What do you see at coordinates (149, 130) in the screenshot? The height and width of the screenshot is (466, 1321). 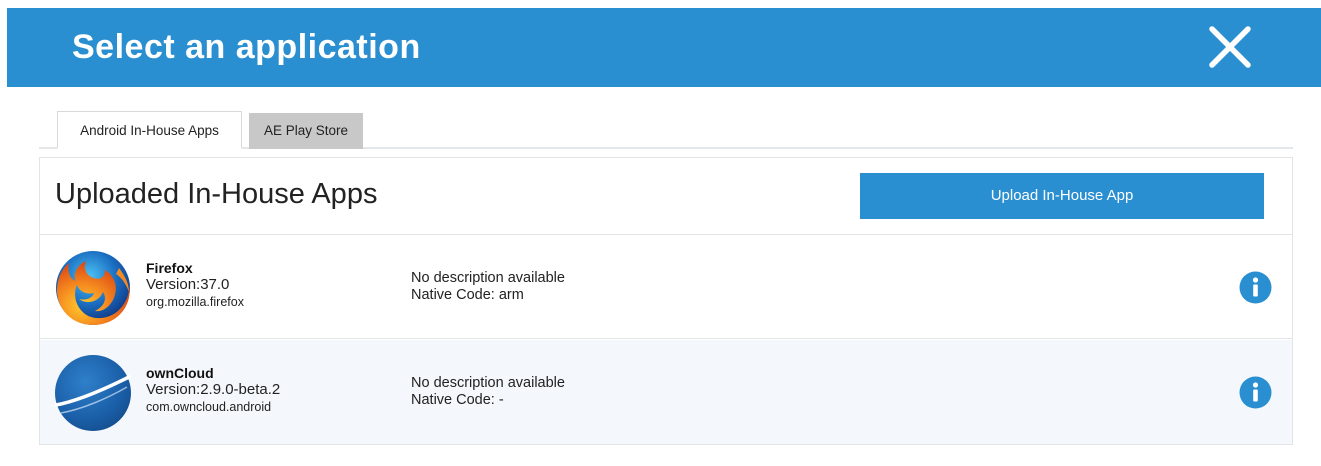 I see `tab-android-in-house-apps: Android In-House Apps` at bounding box center [149, 130].